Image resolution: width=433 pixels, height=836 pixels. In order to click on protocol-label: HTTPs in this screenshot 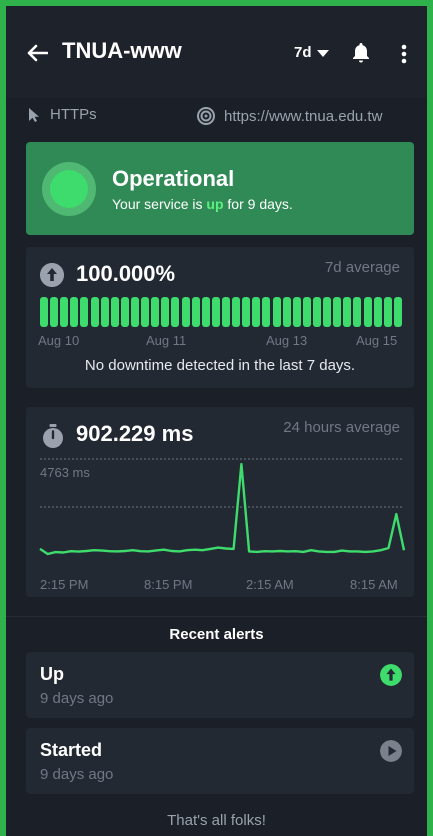, I will do `click(73, 114)`.